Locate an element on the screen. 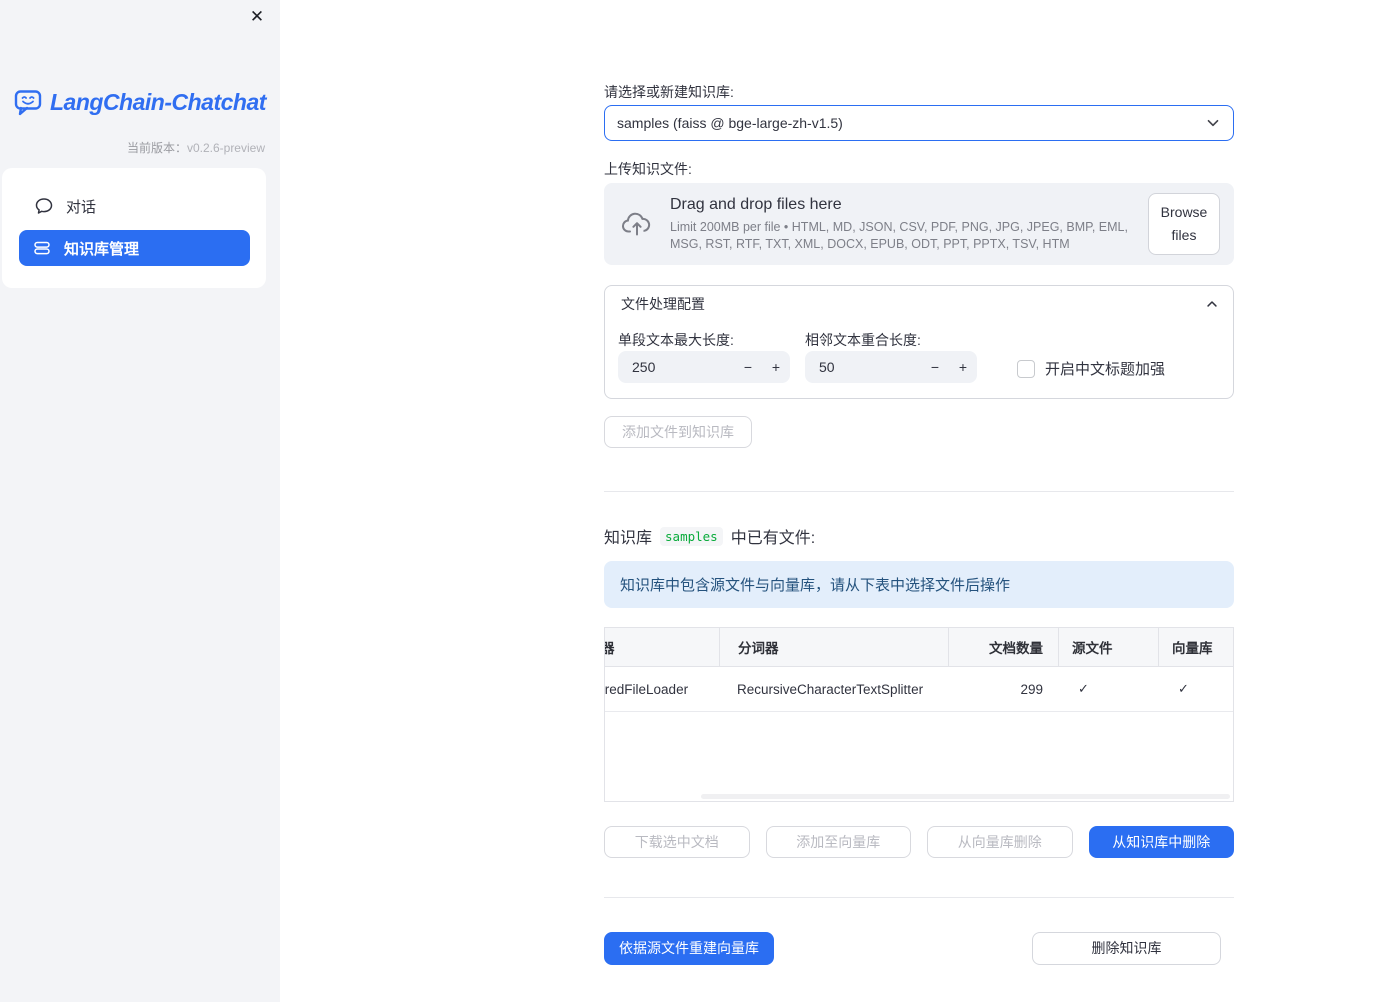  kb-files-heading: 知识库 samples 中已有文件: is located at coordinates (709, 536).